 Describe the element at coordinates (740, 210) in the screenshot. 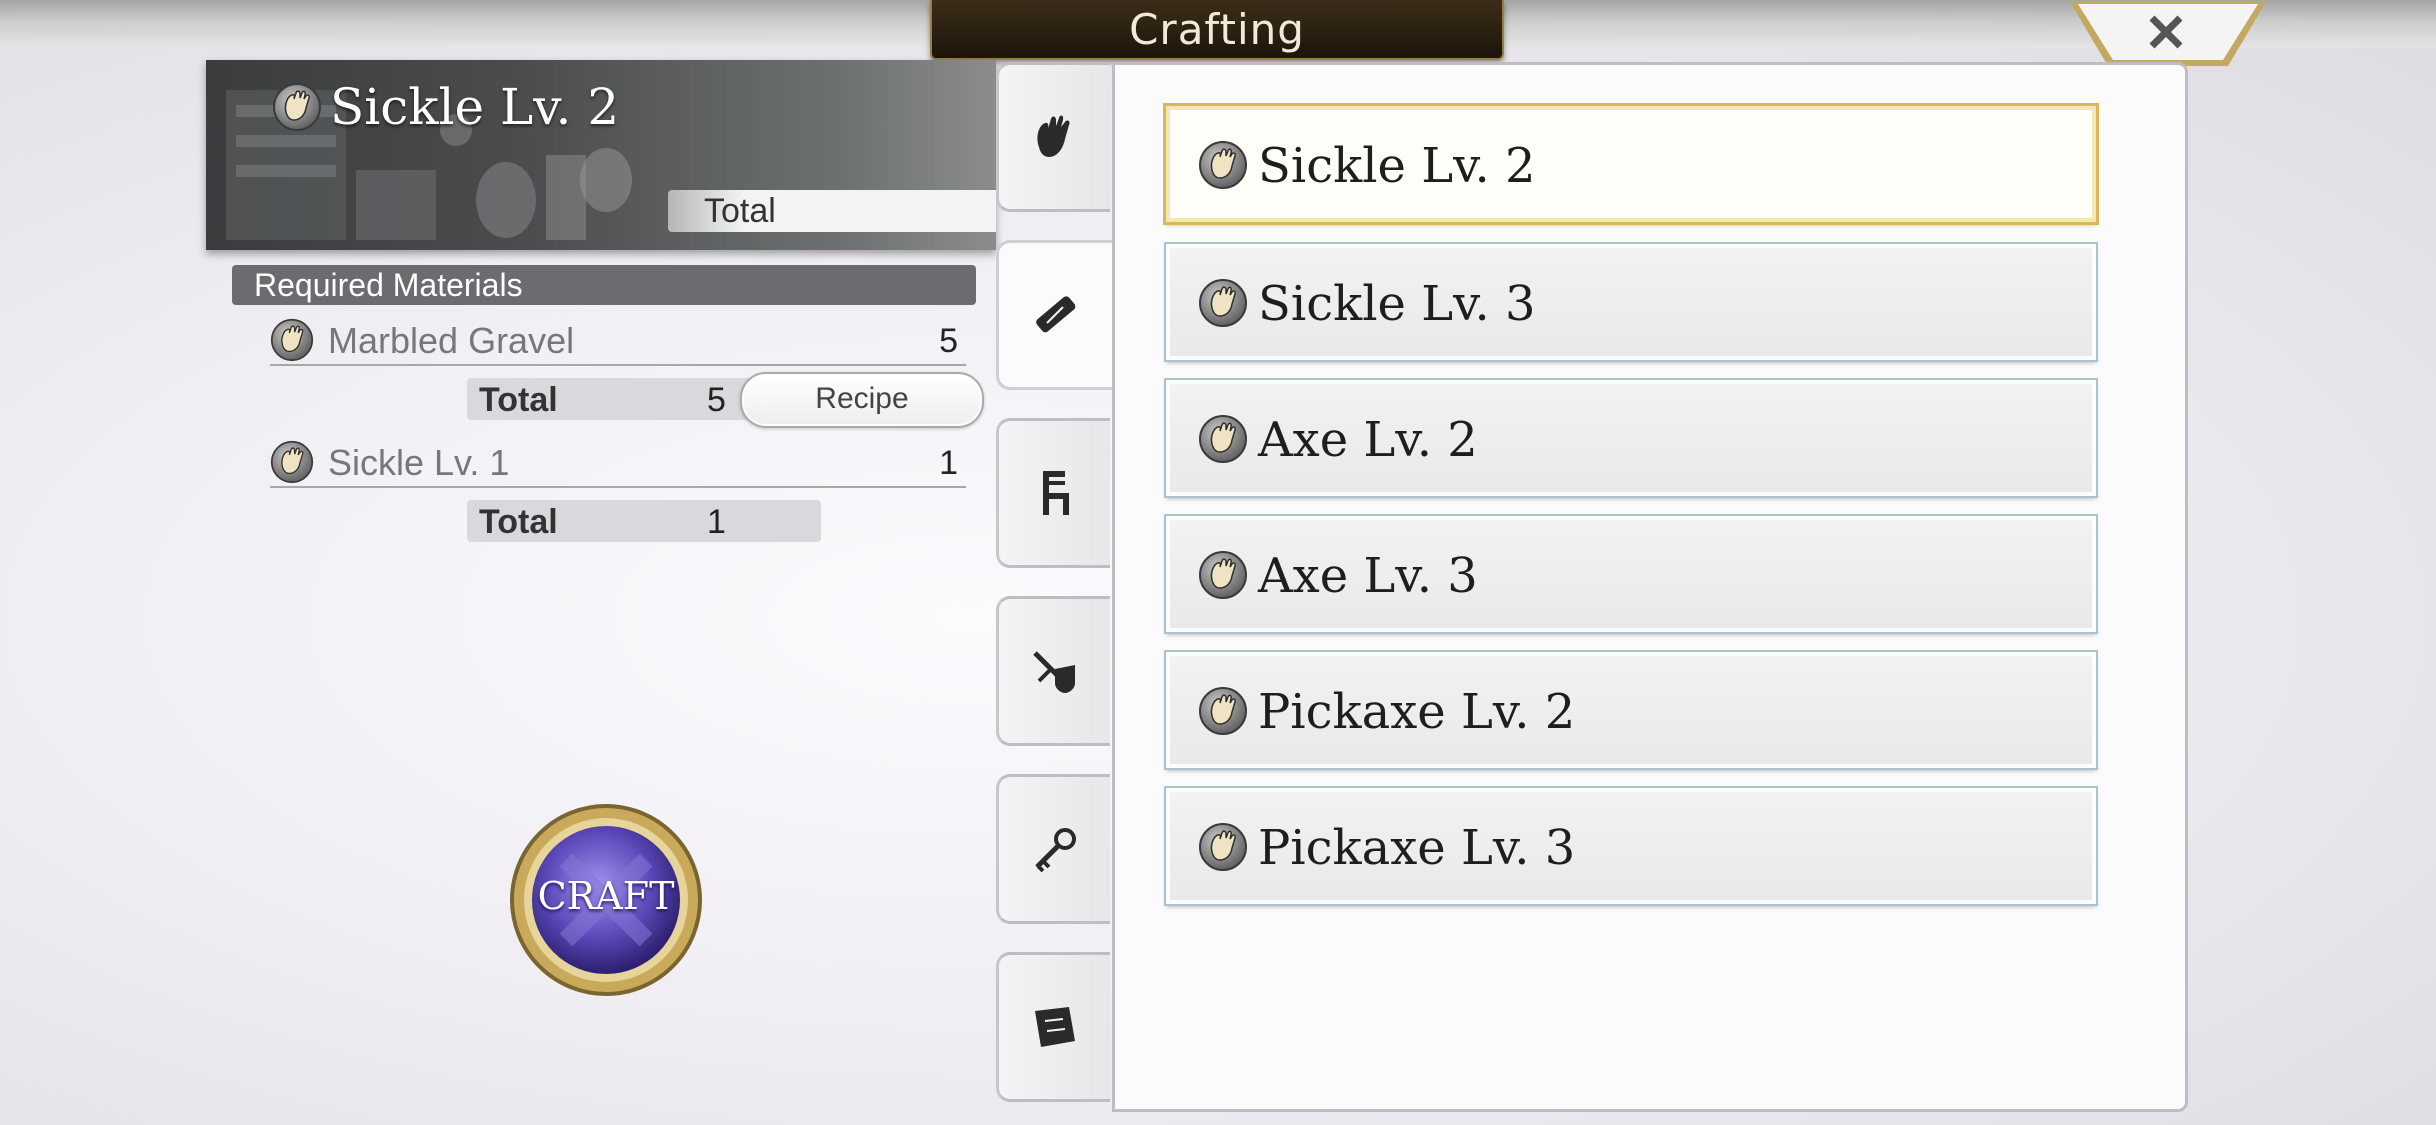

I see `preview-total-label: Total` at that location.